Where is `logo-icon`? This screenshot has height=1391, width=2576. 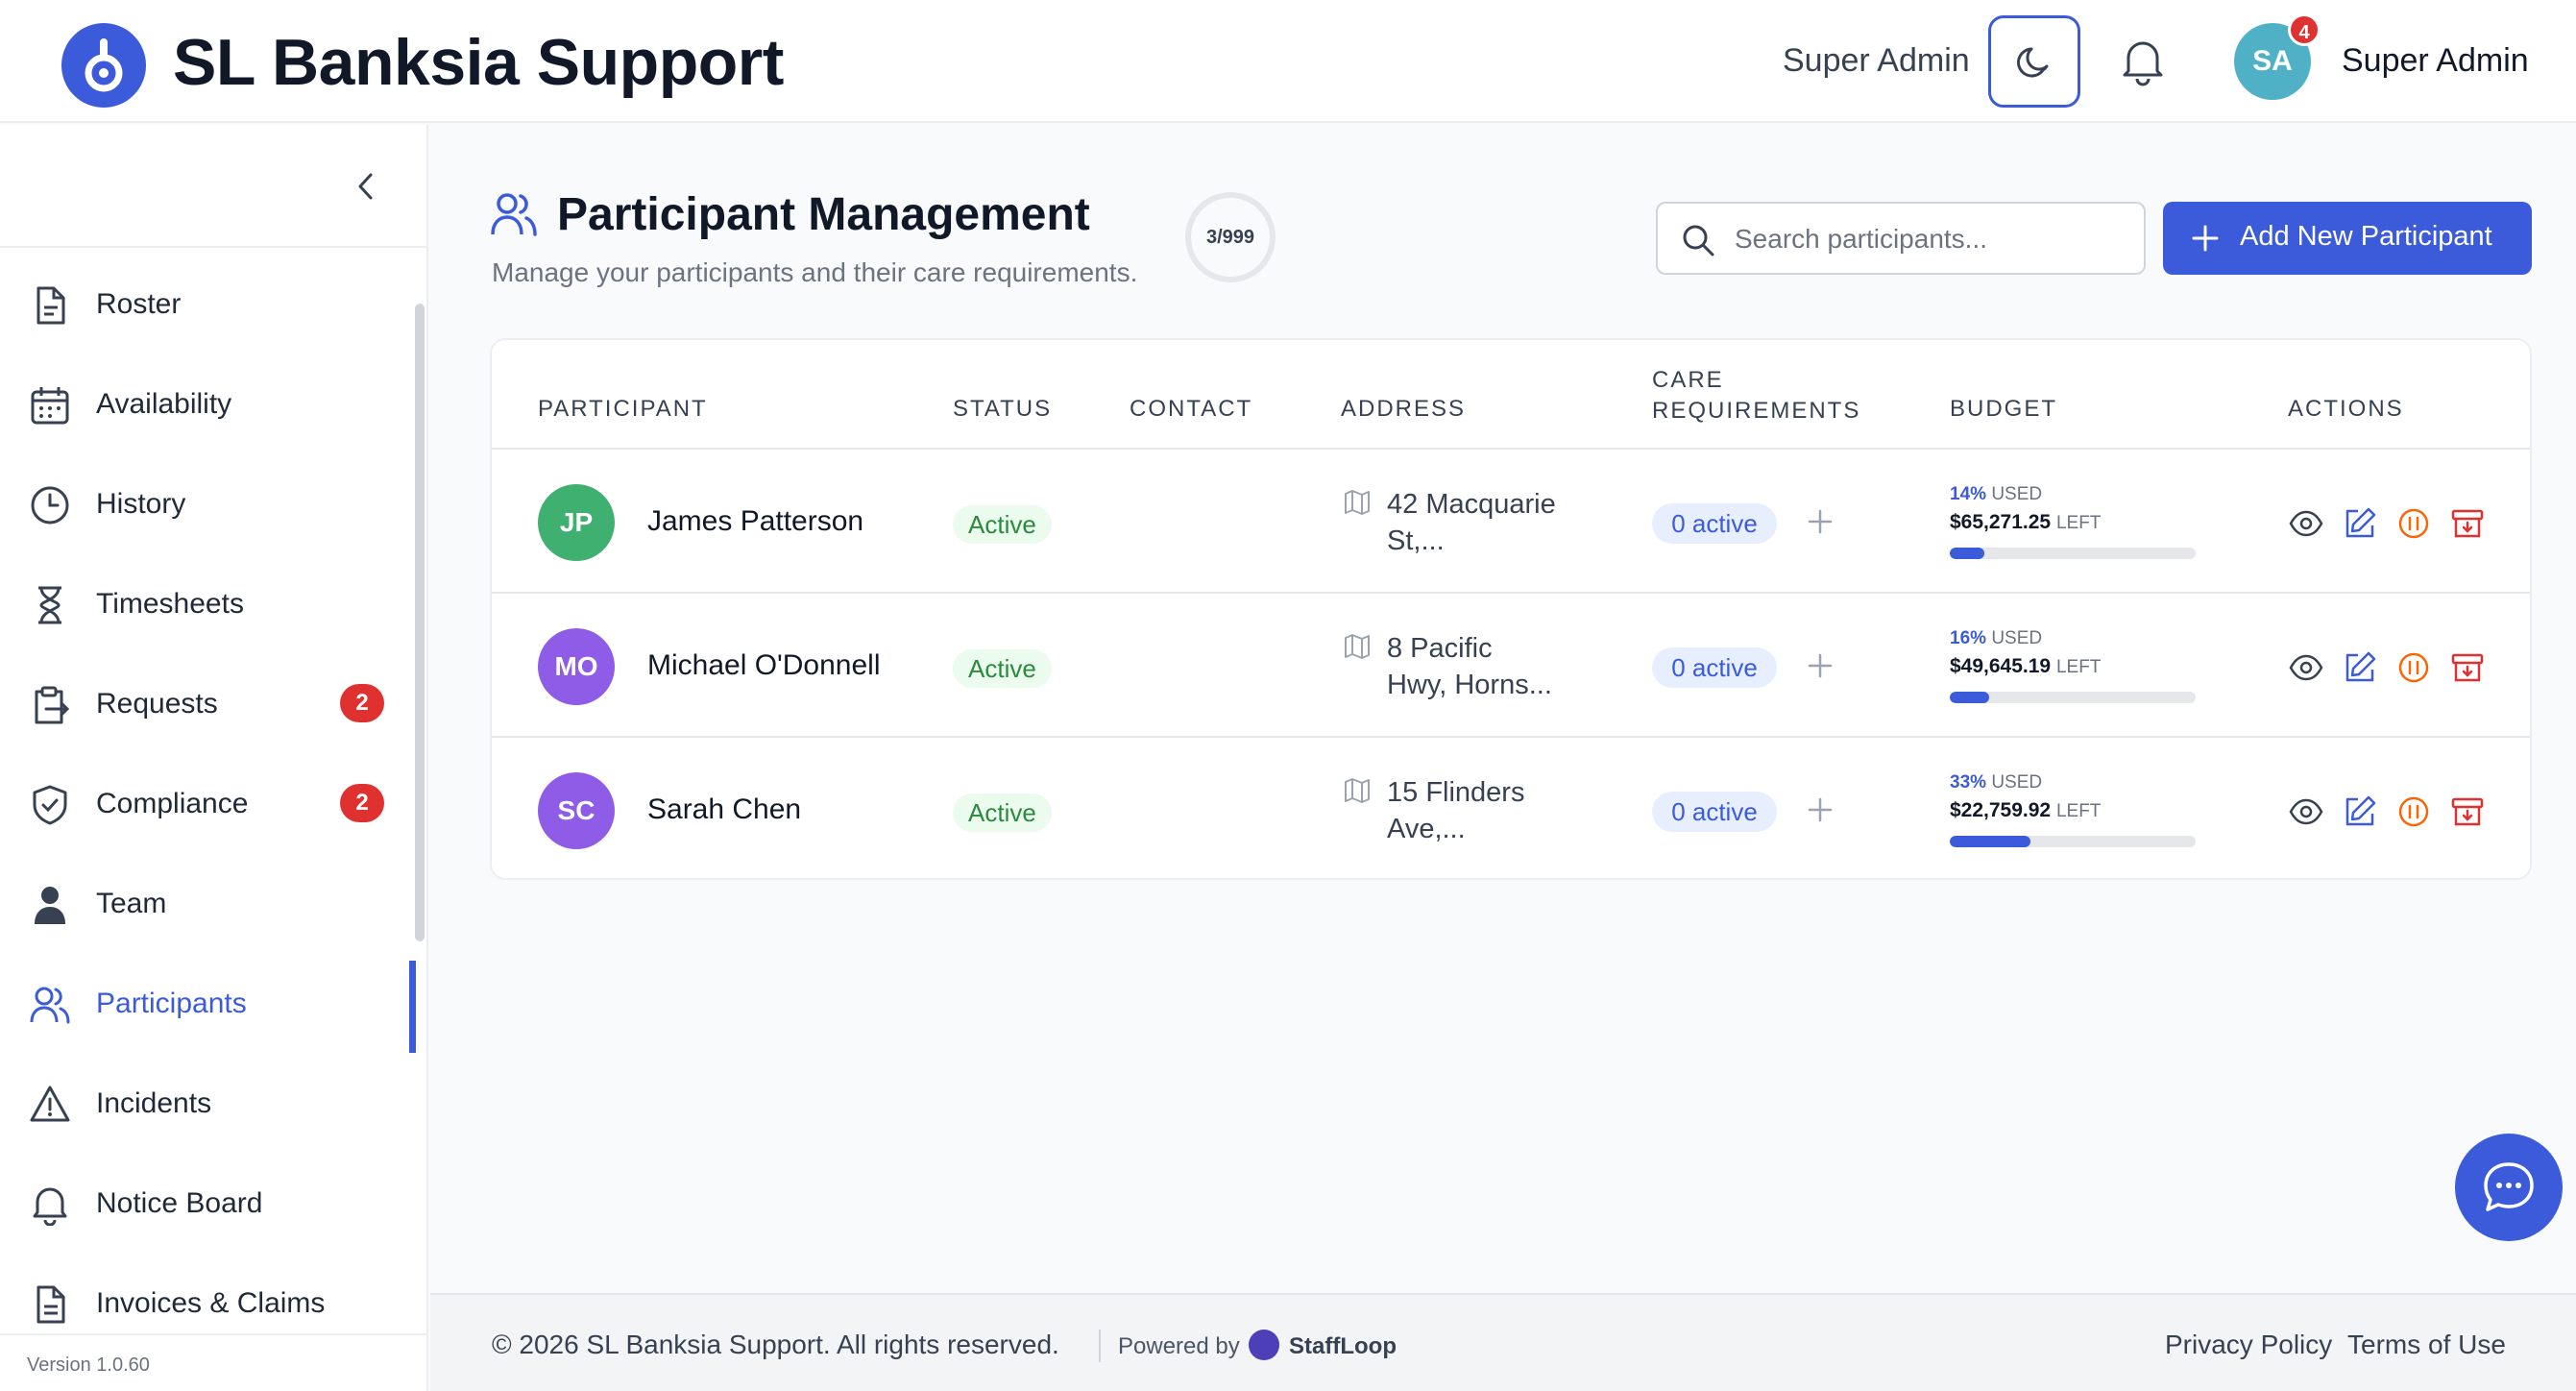 logo-icon is located at coordinates (103, 65).